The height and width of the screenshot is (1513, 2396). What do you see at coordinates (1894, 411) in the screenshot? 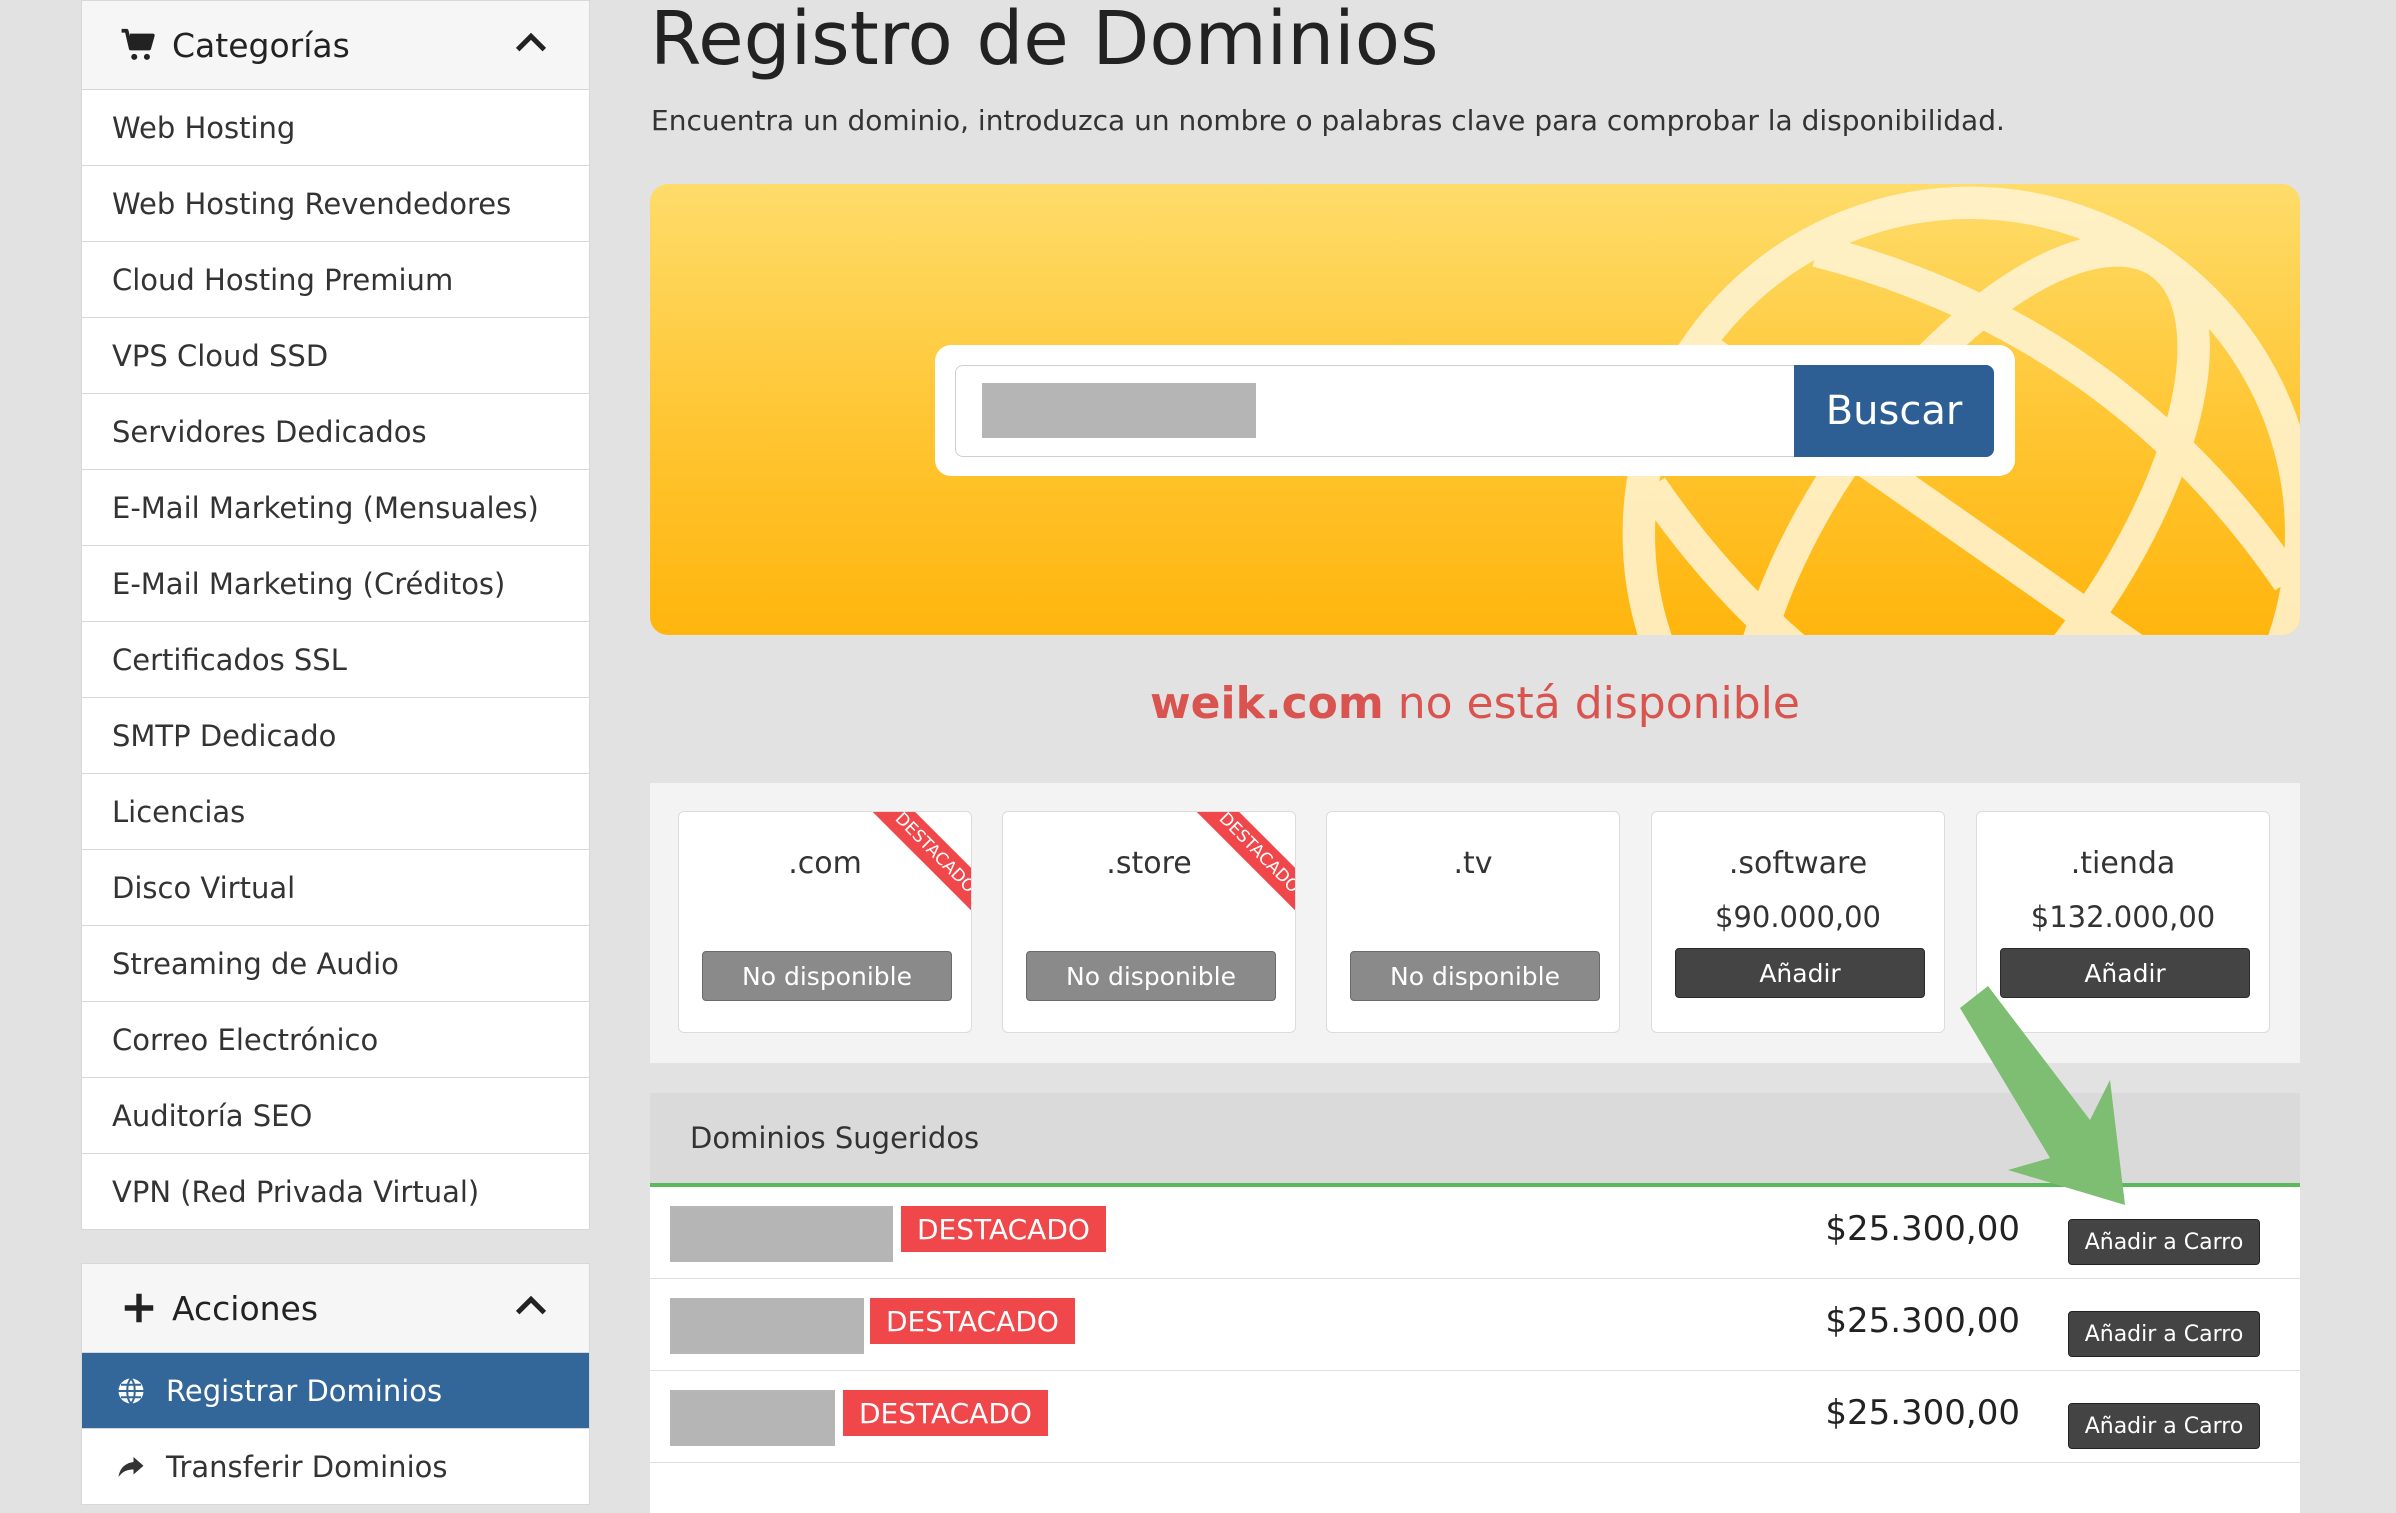
I see `search-button: Buscar` at bounding box center [1894, 411].